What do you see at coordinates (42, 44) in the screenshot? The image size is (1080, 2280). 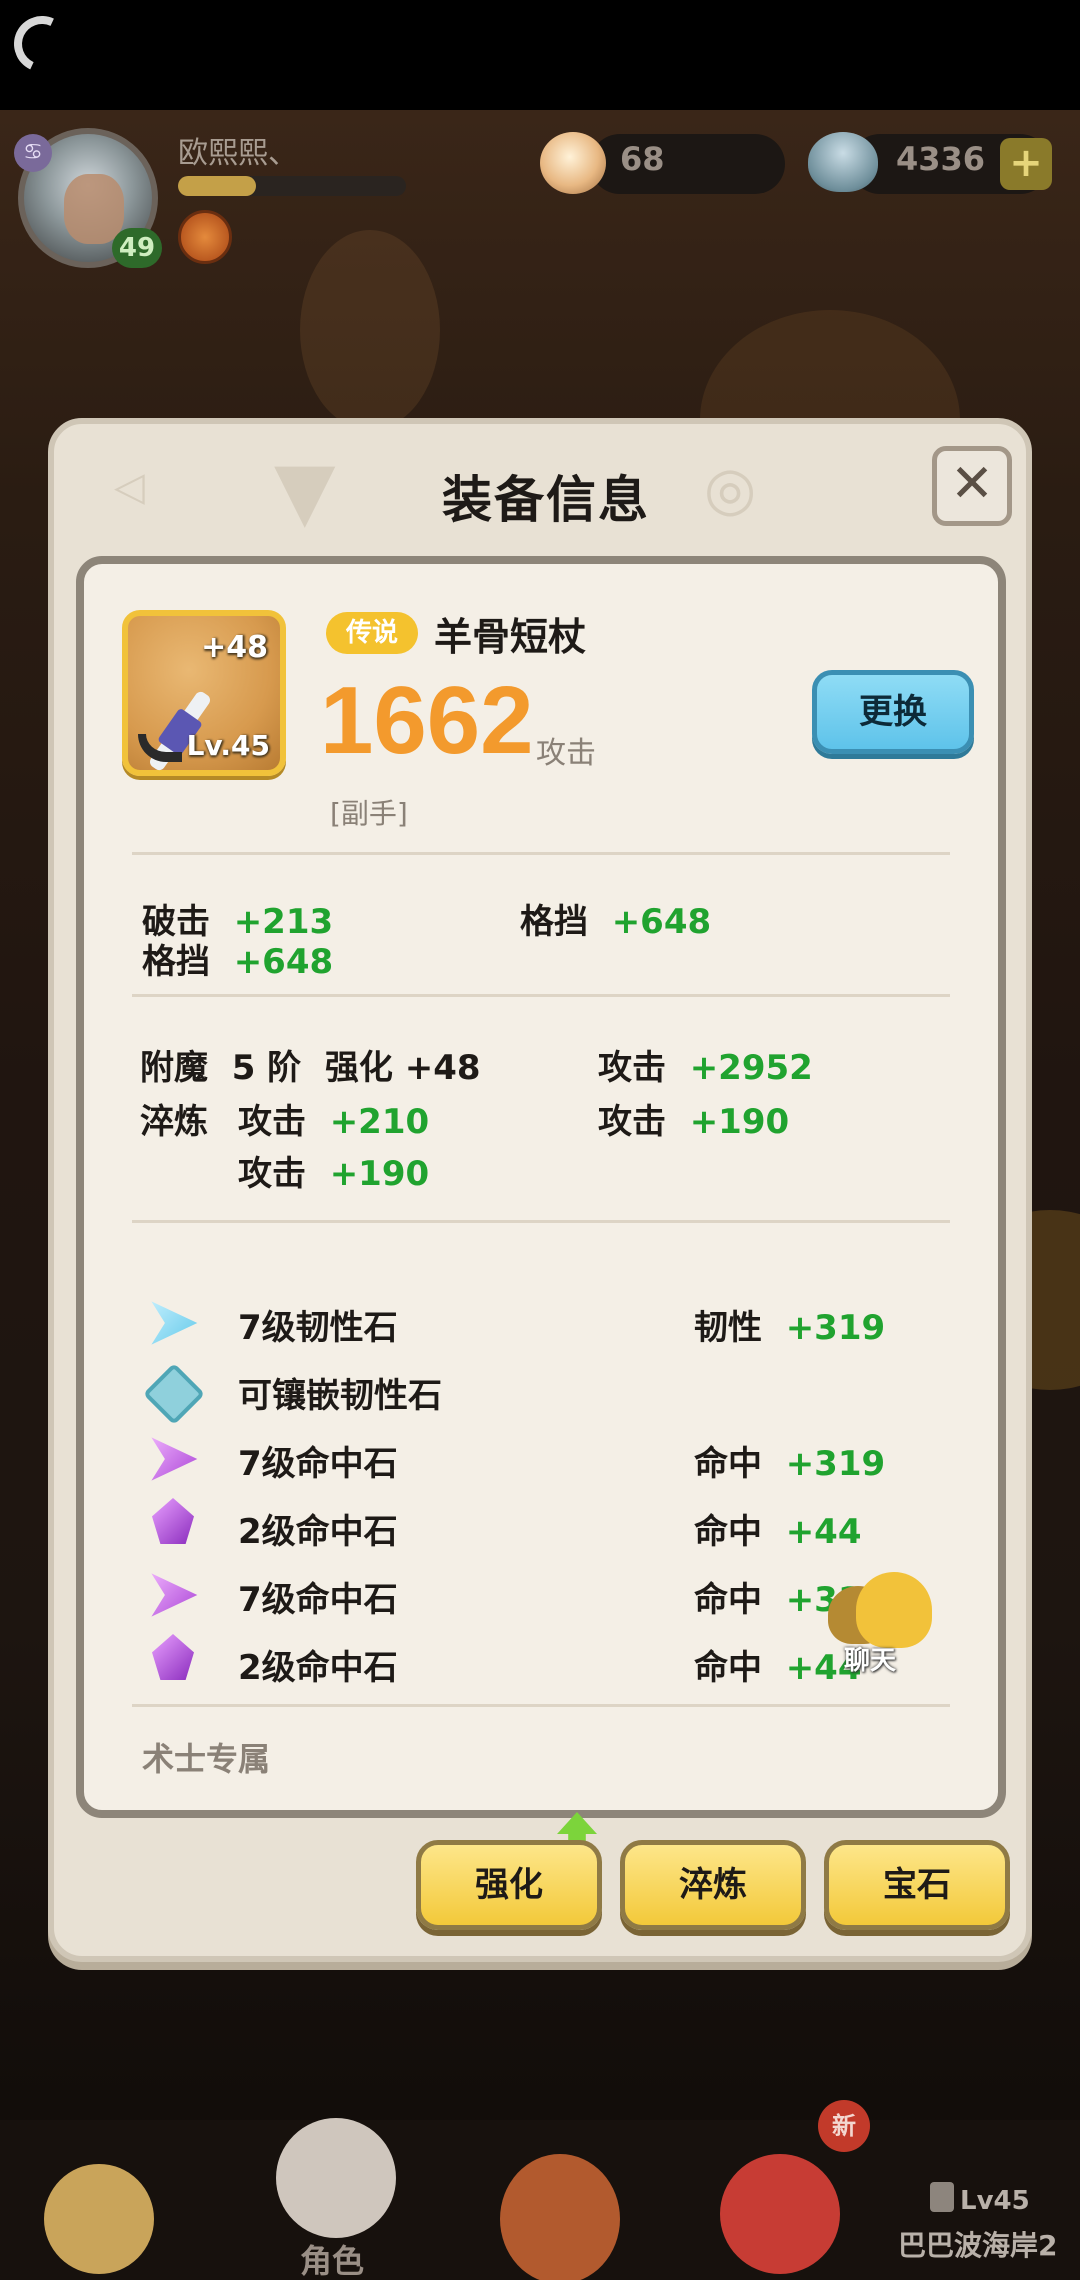 I see `loading-spinner-icon` at bounding box center [42, 44].